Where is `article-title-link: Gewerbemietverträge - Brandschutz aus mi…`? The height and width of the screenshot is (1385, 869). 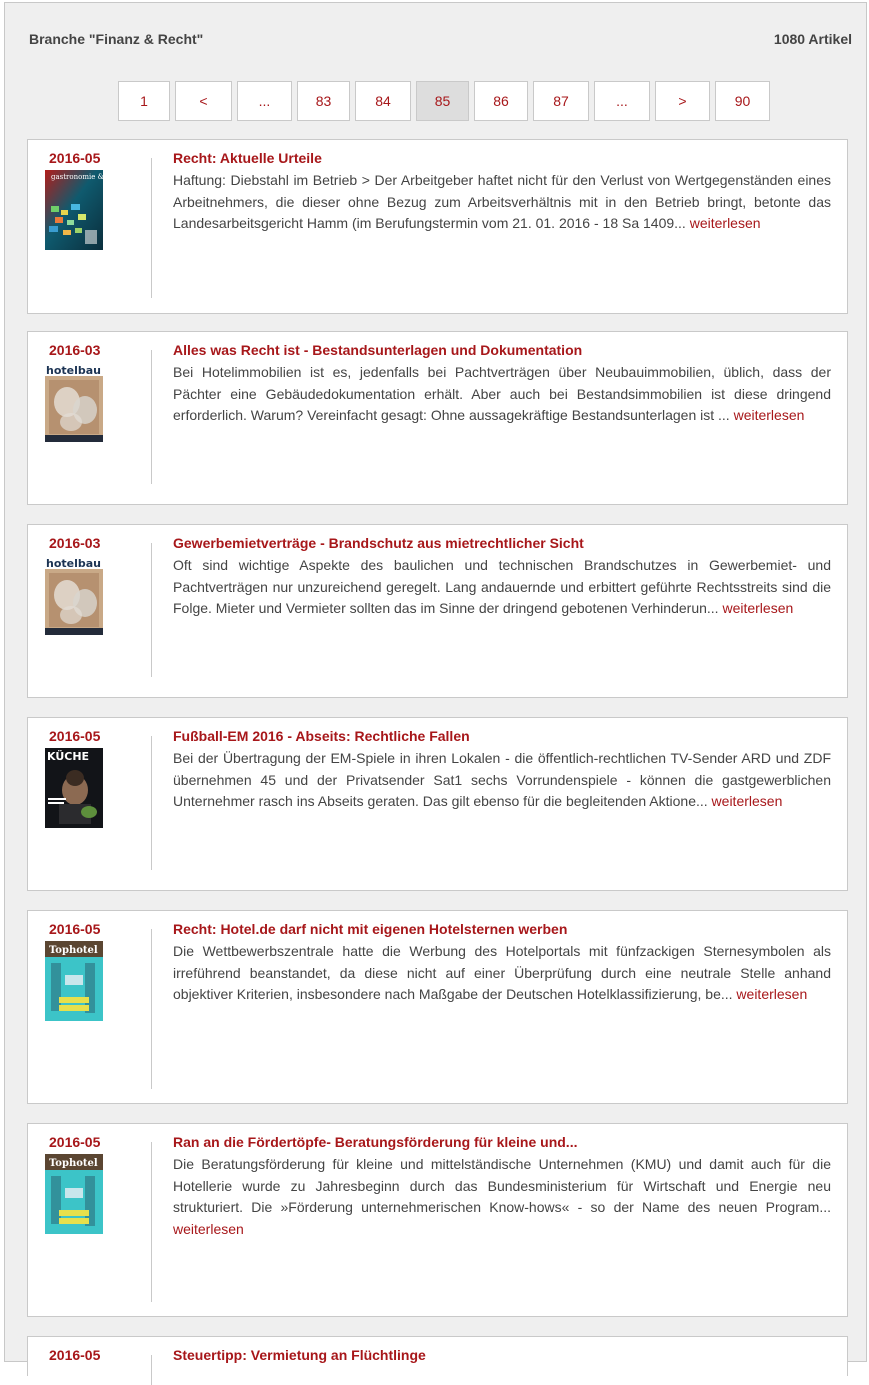 article-title-link: Gewerbemietverträge - Brandschutz aus mi… is located at coordinates (378, 543).